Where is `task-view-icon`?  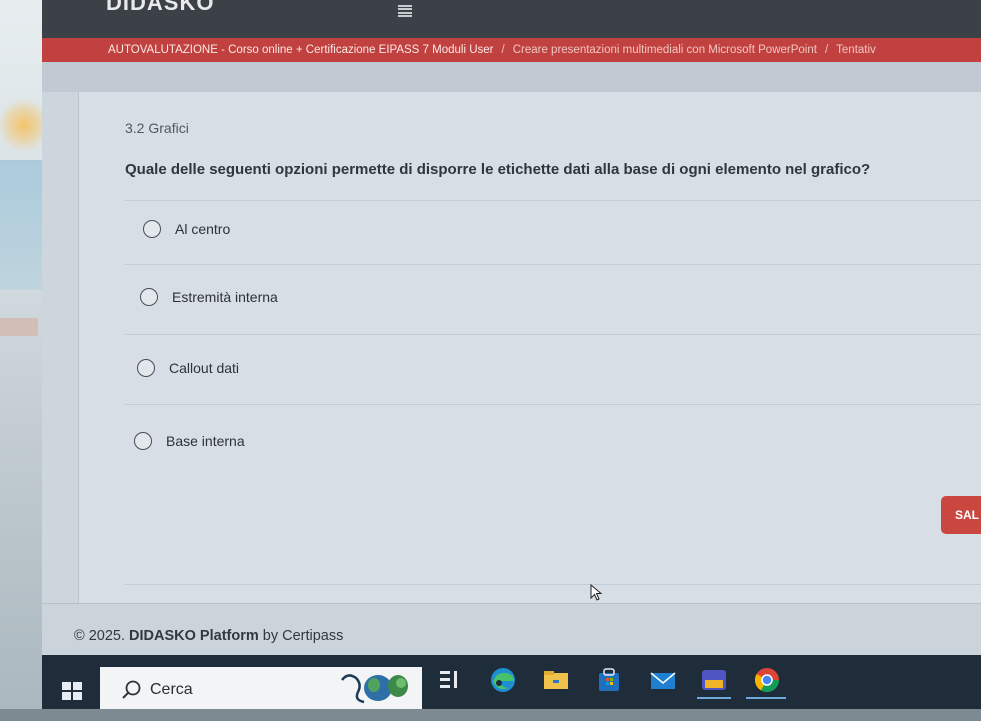 task-view-icon is located at coordinates (451, 680).